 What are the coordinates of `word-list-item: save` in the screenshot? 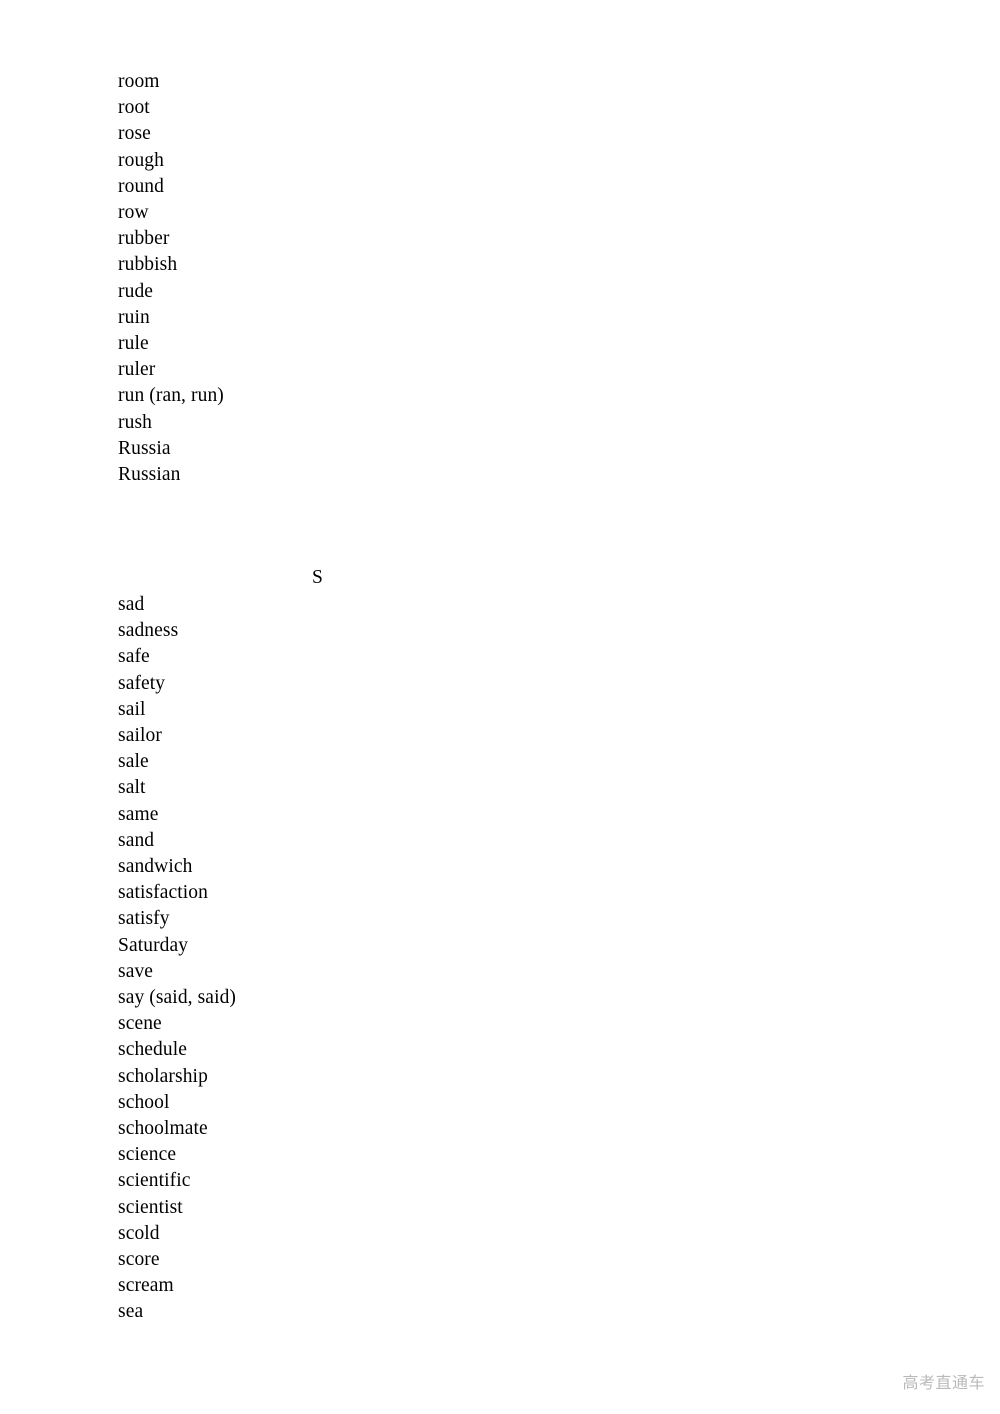 It's located at (136, 971).